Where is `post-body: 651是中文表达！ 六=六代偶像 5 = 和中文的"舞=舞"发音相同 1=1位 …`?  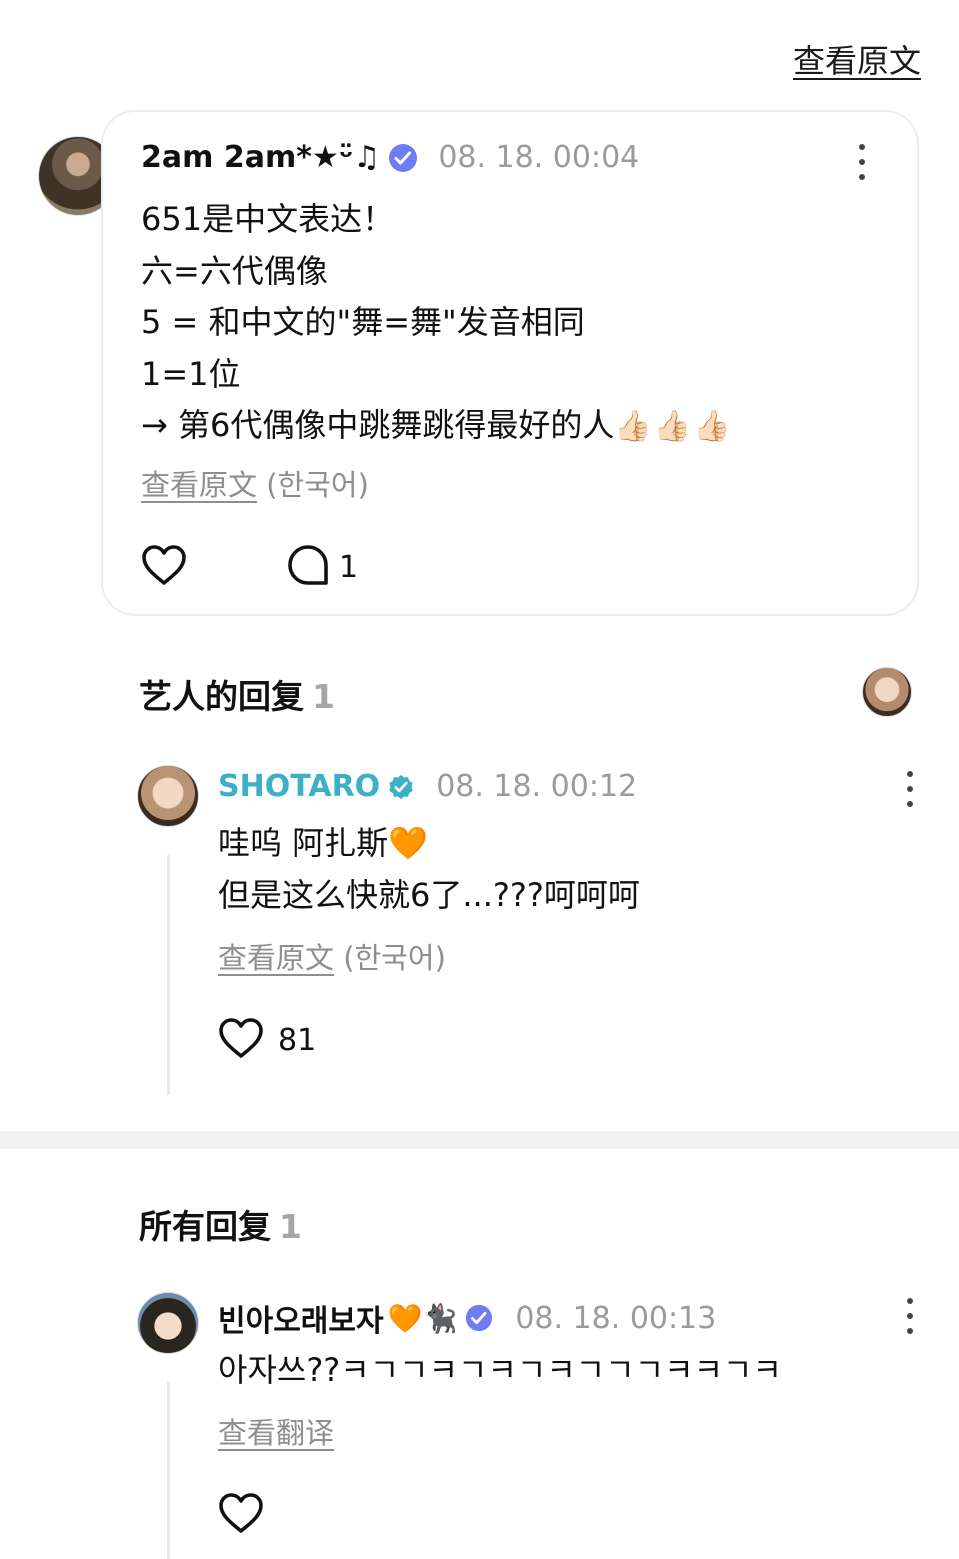 post-body: 651是中文表达！ 六=六代偶像 5 = 和中文的"舞=舞"发音相同 1=1位 … is located at coordinates (436, 323).